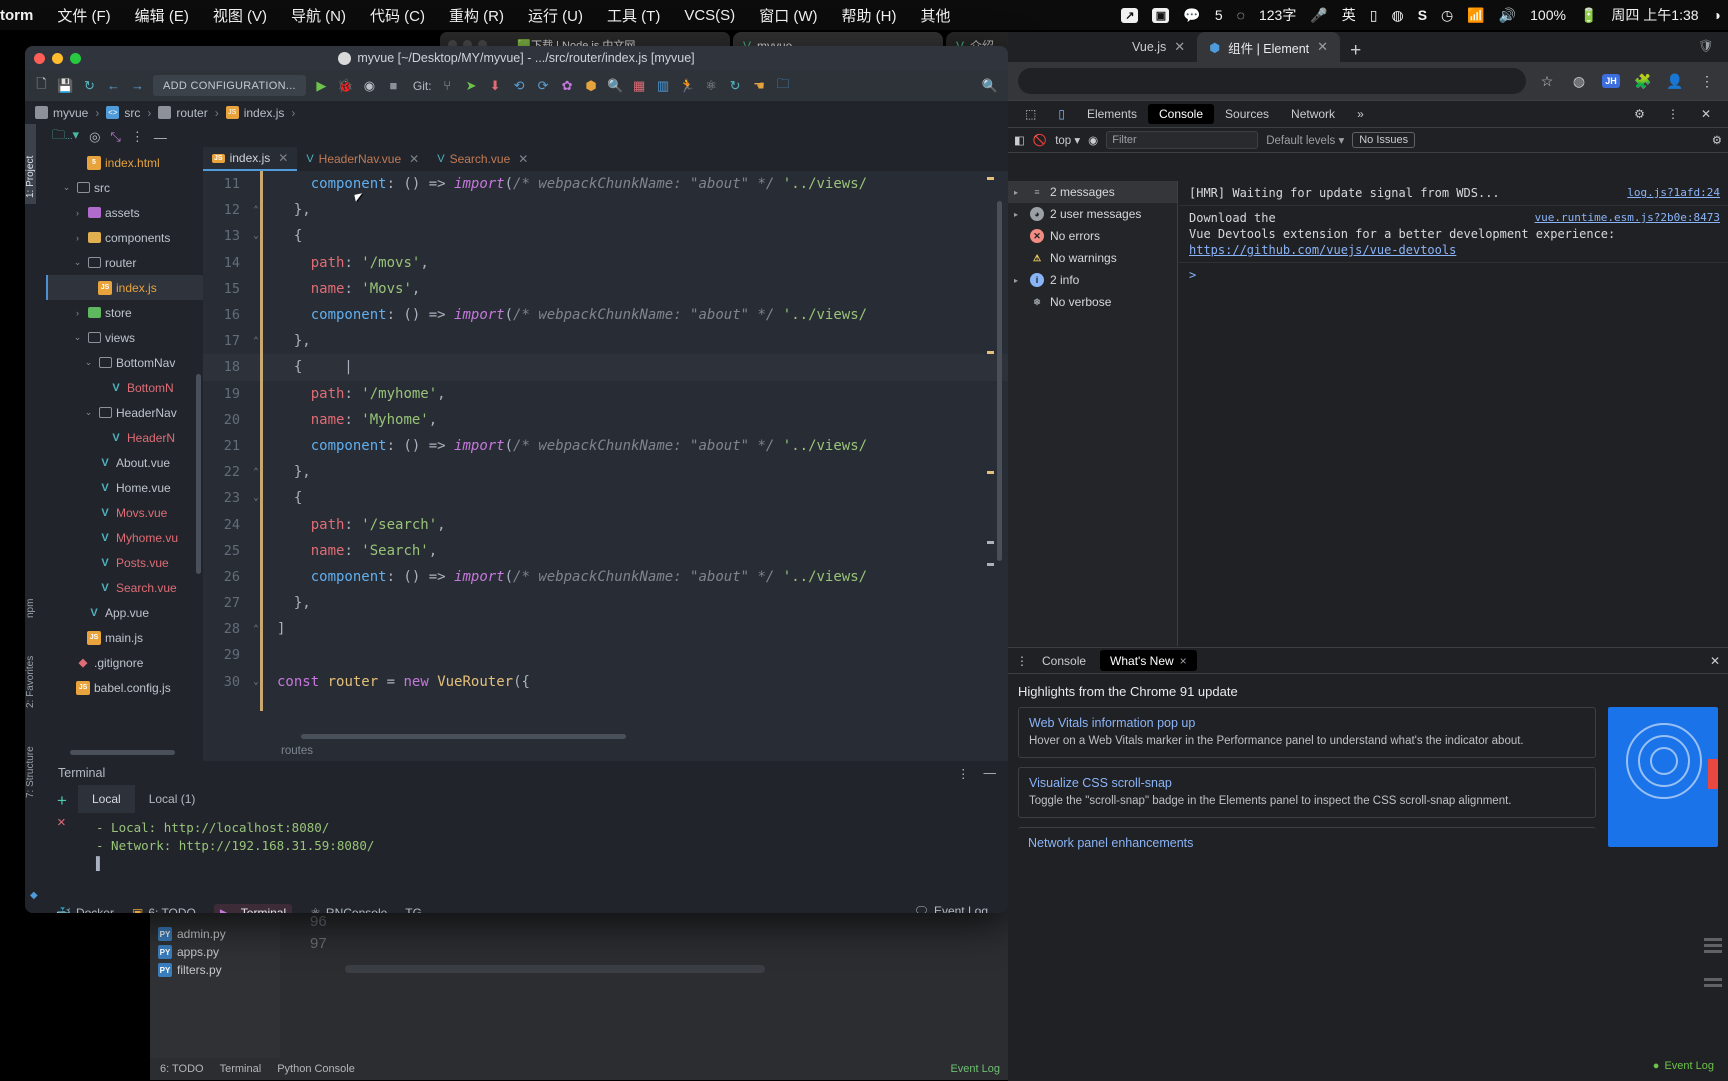 The image size is (1728, 1081). I want to click on code-line: 24 path: '/search',, so click(605, 524).